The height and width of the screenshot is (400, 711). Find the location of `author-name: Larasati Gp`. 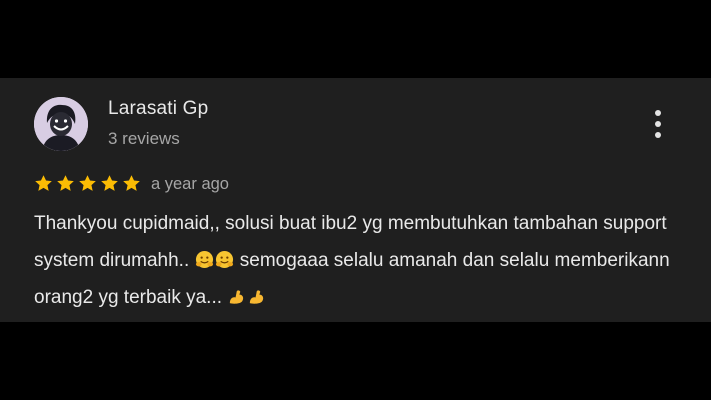

author-name: Larasati Gp is located at coordinates (158, 109).